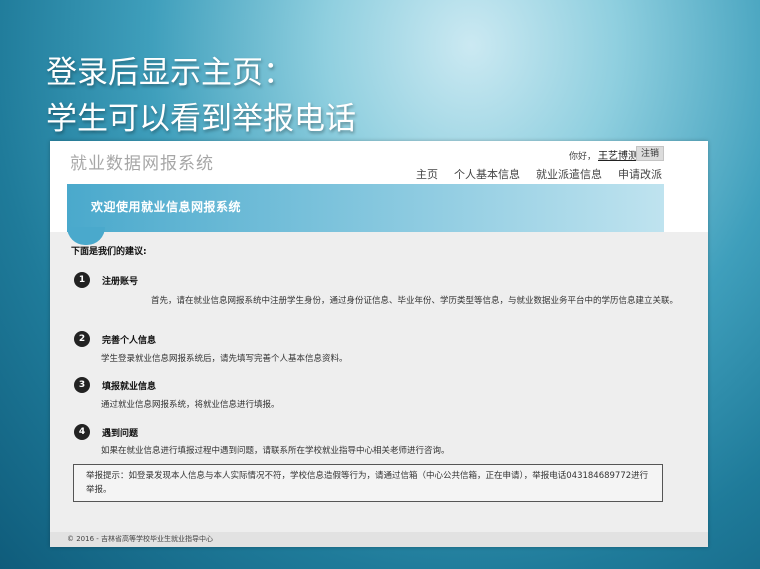 Image resolution: width=760 pixels, height=569 pixels. Describe the element at coordinates (201, 119) in the screenshot. I see `slide-title-line-2: 学生可以看到举报电话` at that location.